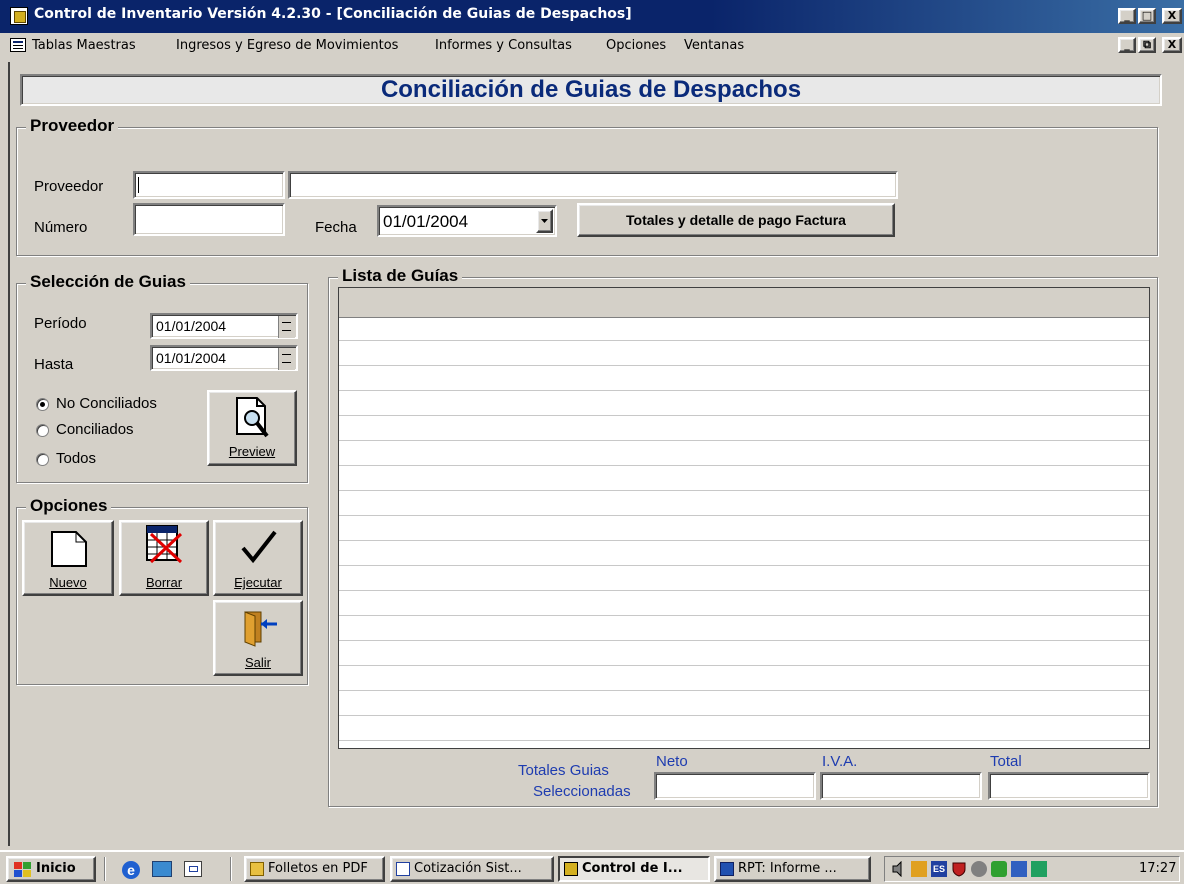  What do you see at coordinates (209, 219) in the screenshot?
I see `numero-input` at bounding box center [209, 219].